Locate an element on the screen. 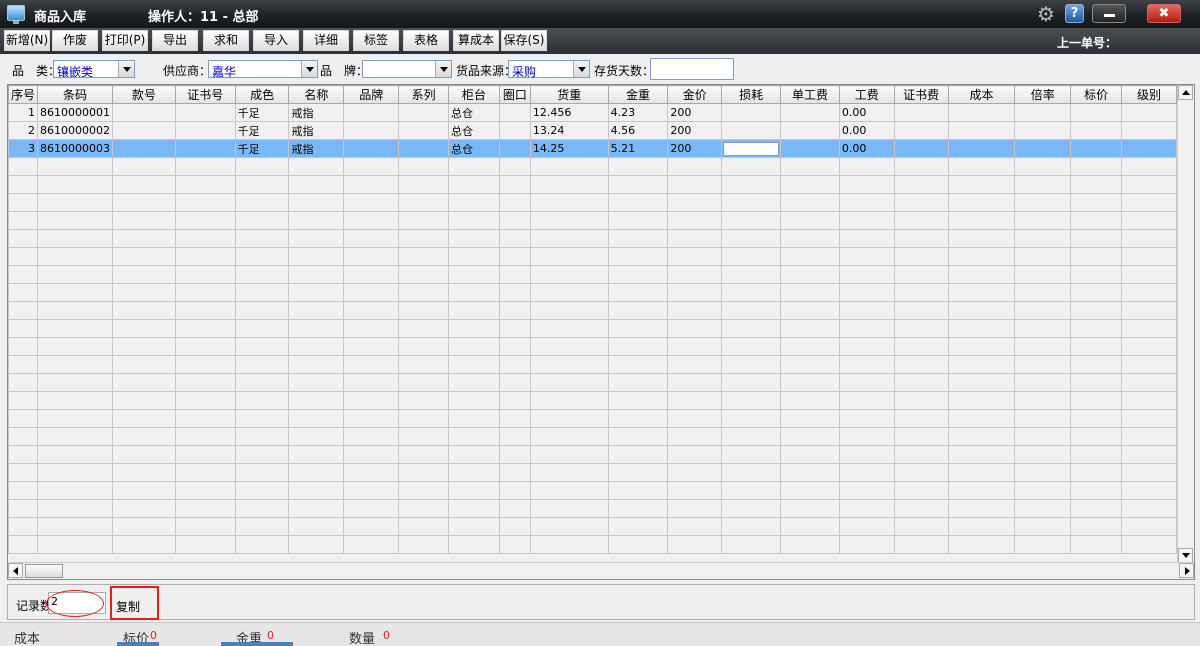 The image size is (1200, 646). column-header: 标价 is located at coordinates (1096, 94).